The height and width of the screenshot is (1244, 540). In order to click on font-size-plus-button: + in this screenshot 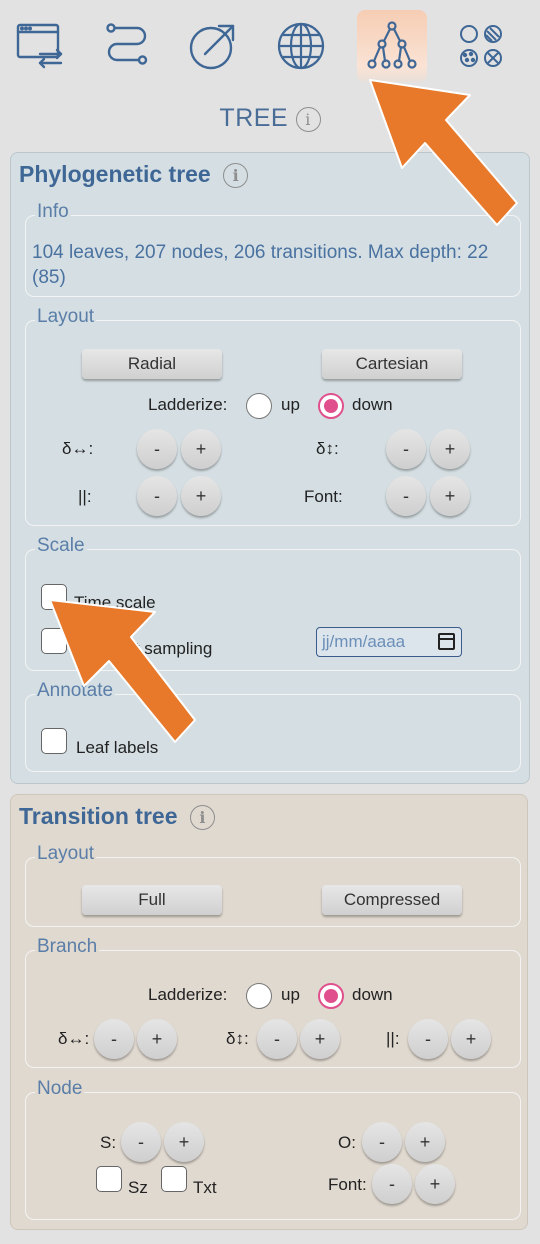, I will do `click(450, 496)`.